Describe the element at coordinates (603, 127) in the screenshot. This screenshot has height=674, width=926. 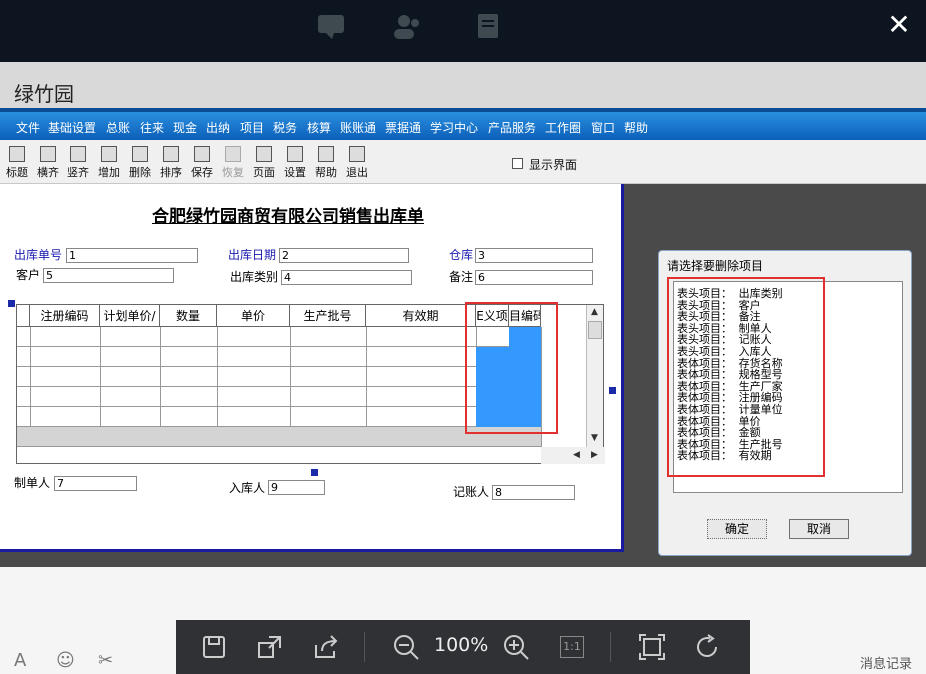
I see `menu-window: 窗口` at that location.